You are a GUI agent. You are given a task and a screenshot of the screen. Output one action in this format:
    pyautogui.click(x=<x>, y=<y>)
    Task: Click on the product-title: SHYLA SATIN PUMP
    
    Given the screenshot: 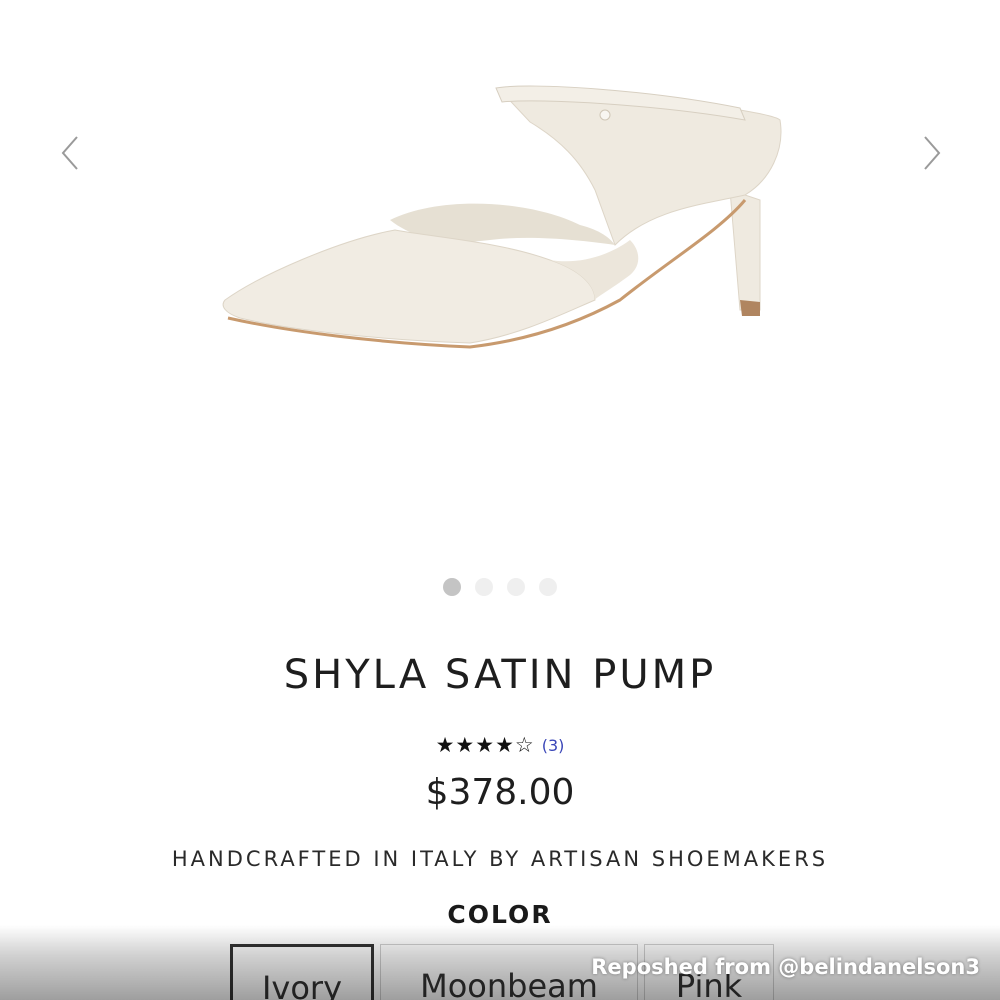 What is the action you would take?
    pyautogui.click(x=500, y=675)
    